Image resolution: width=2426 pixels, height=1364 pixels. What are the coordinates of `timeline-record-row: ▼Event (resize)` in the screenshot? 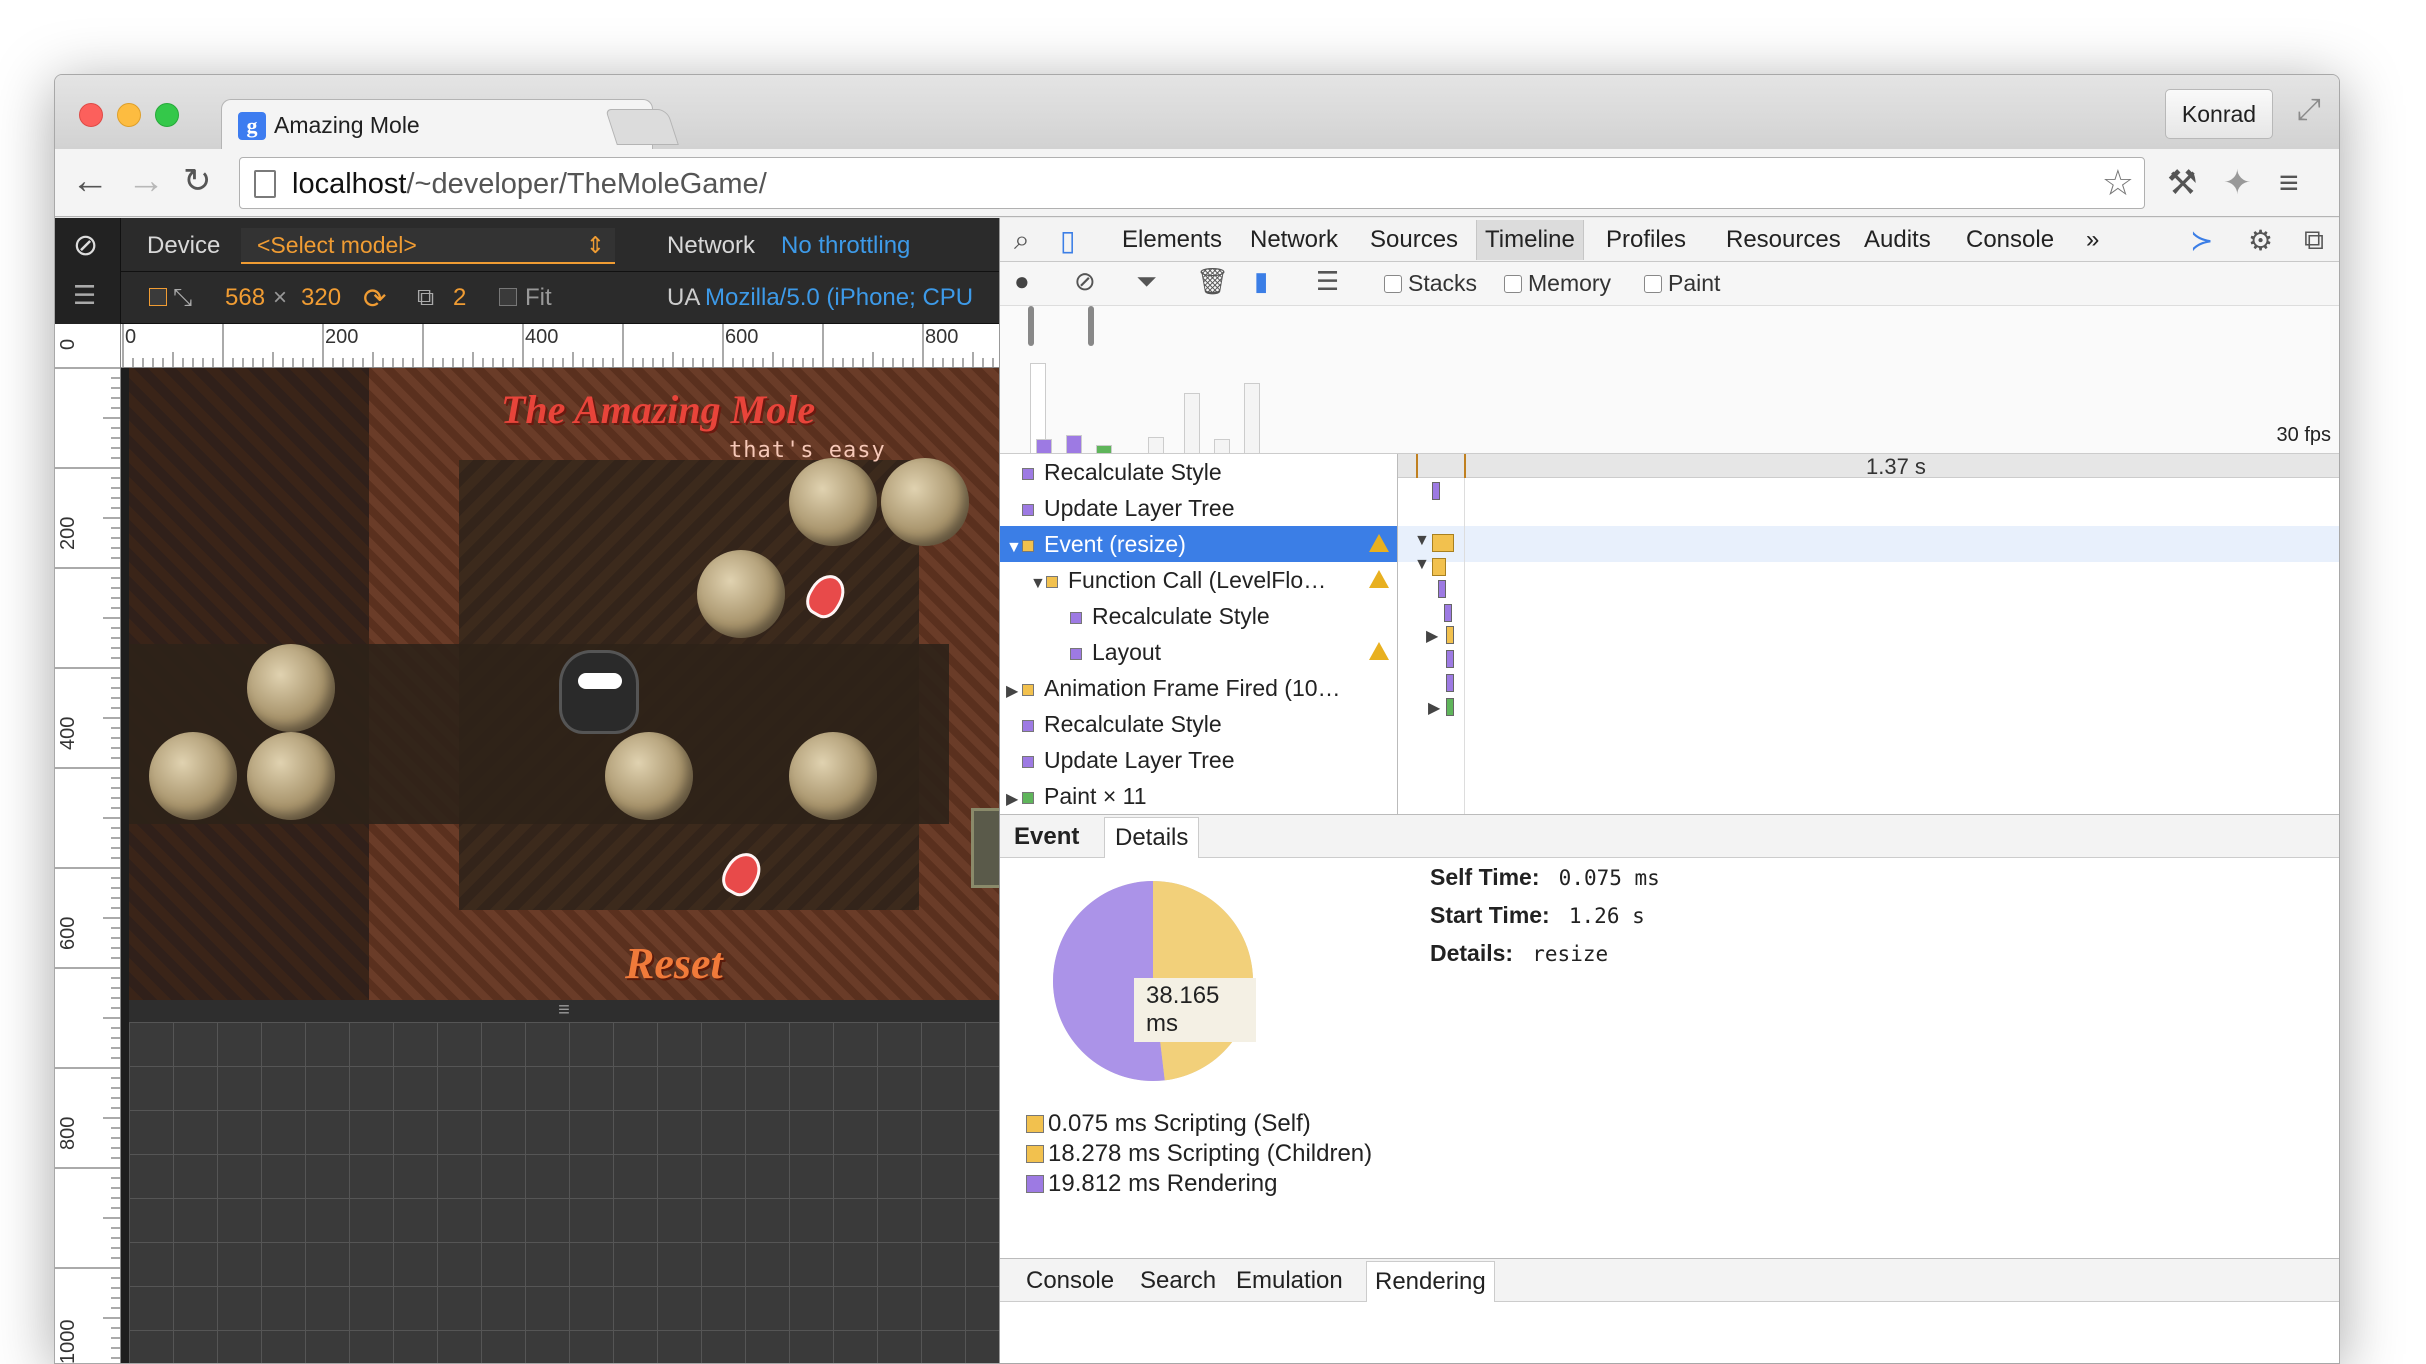 It's located at (1198, 544).